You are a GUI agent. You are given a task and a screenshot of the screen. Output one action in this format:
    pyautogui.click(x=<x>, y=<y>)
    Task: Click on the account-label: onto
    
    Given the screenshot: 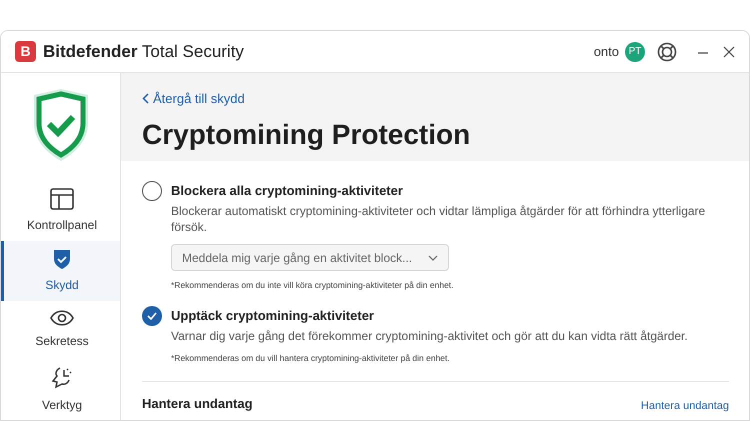 What is the action you would take?
    pyautogui.click(x=606, y=52)
    